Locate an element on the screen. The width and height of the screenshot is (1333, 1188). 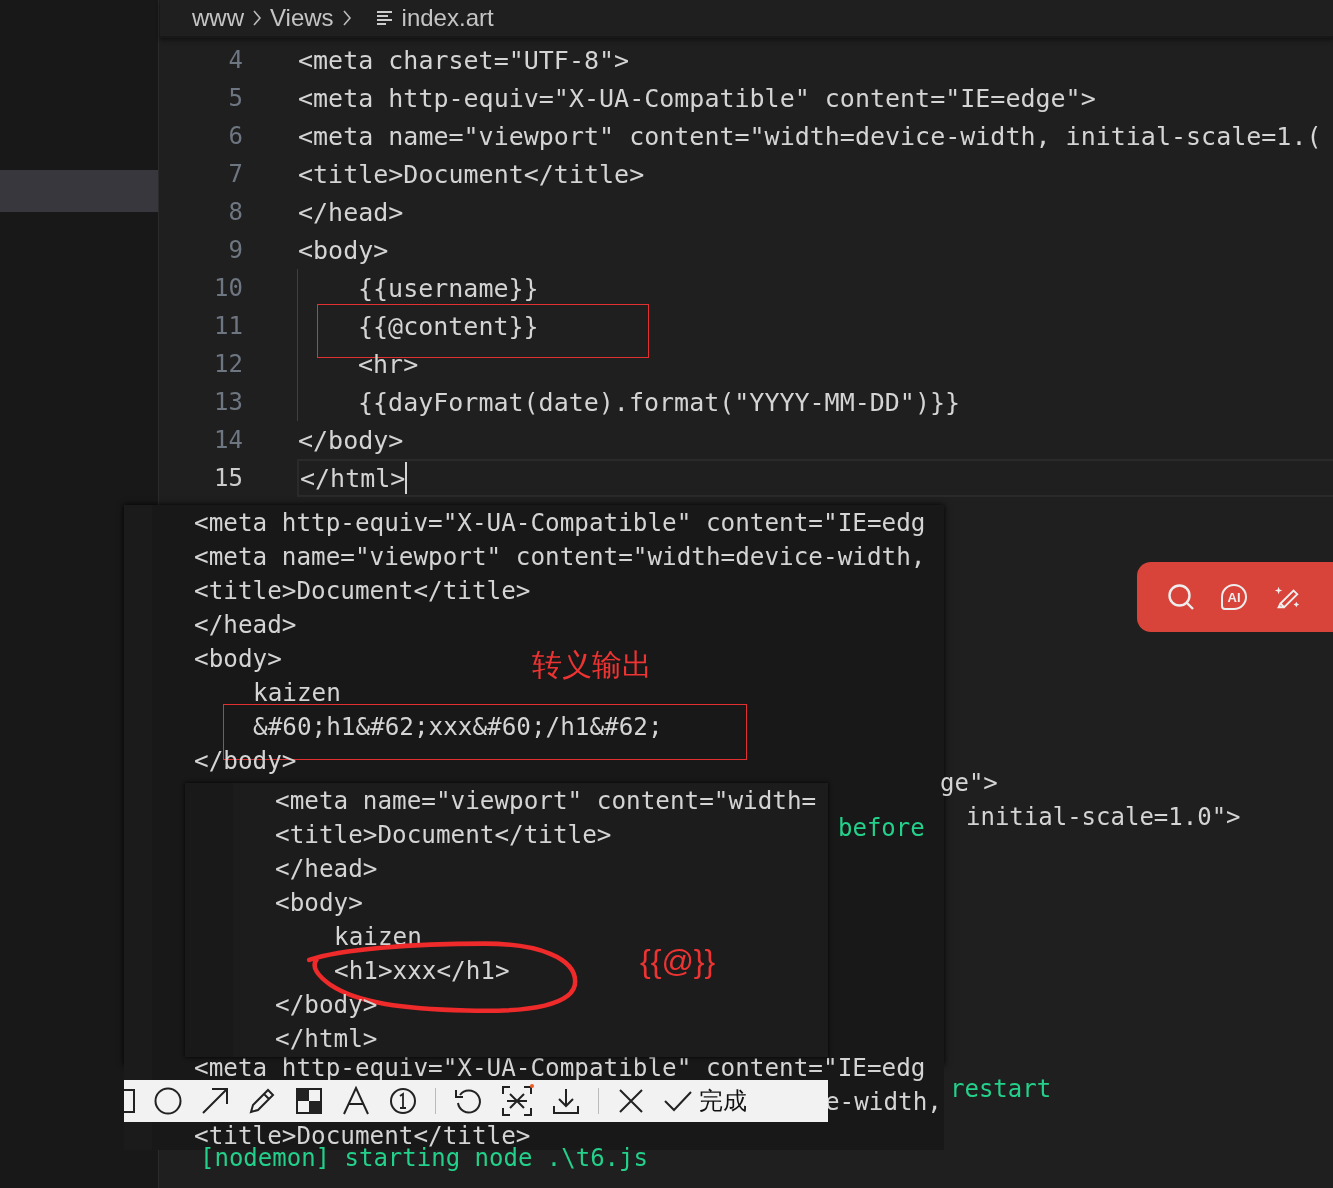
arrow-tool-icon is located at coordinates (215, 1101).